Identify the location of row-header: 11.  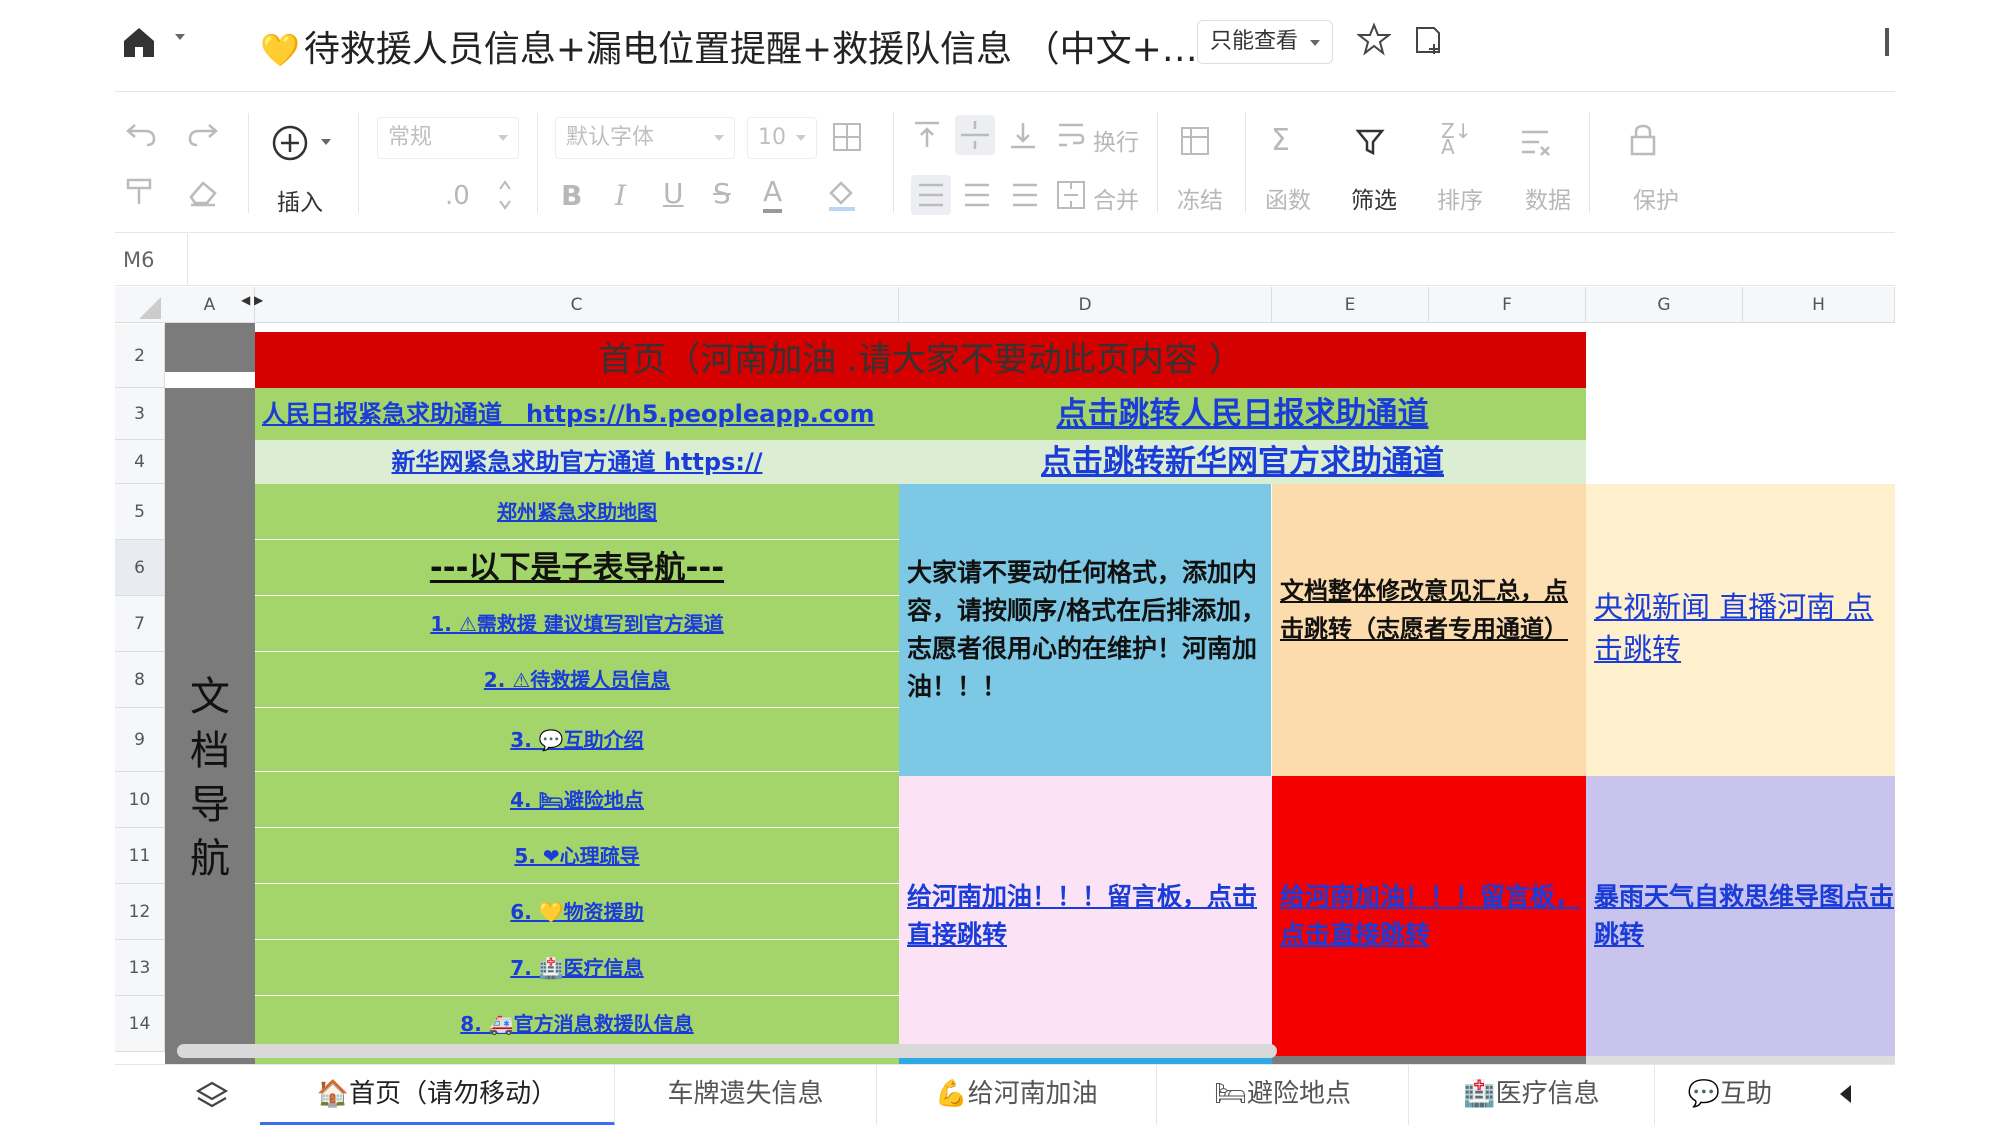
(140, 856).